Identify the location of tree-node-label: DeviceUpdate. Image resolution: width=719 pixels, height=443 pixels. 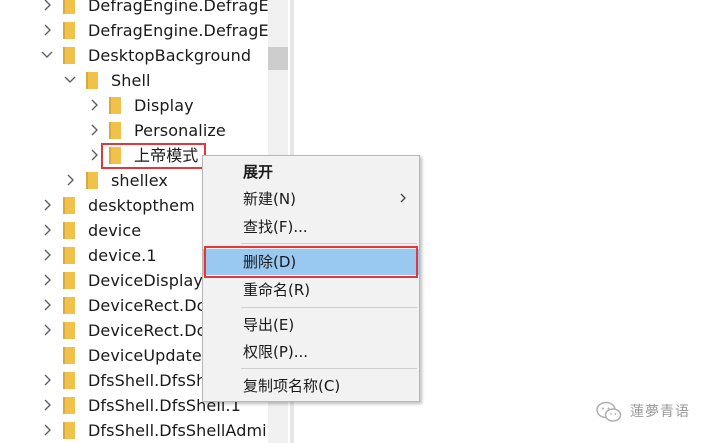
(145, 355).